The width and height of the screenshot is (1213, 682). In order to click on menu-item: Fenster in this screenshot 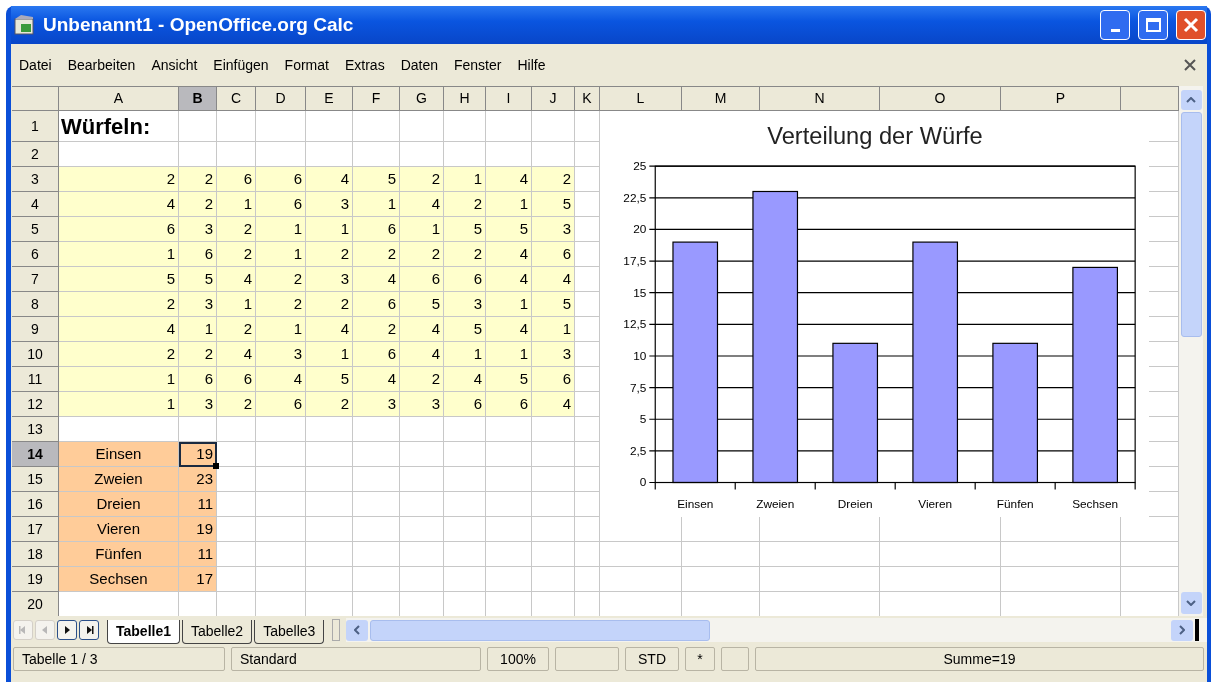, I will do `click(478, 65)`.